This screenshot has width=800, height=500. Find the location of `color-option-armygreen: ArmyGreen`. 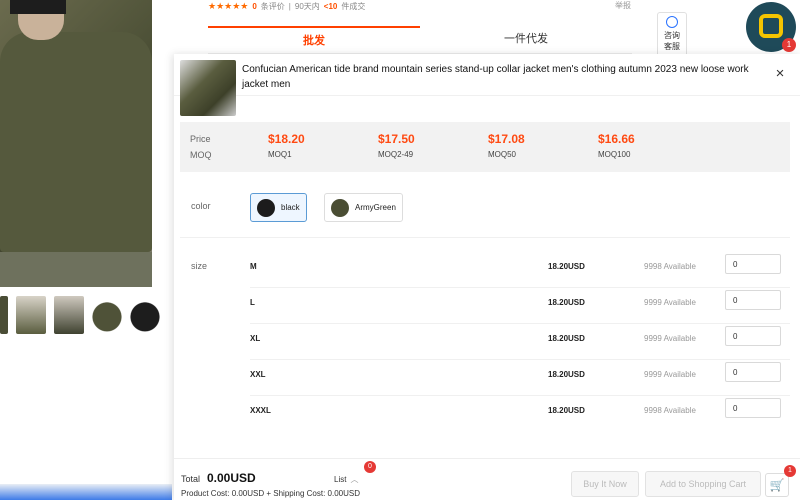

color-option-armygreen: ArmyGreen is located at coordinates (363, 207).